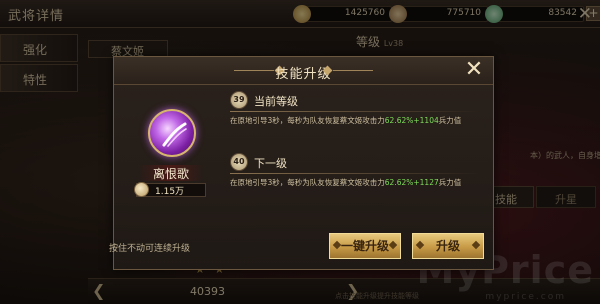  What do you see at coordinates (239, 162) in the screenshot?
I see `next-level-badge: 40` at bounding box center [239, 162].